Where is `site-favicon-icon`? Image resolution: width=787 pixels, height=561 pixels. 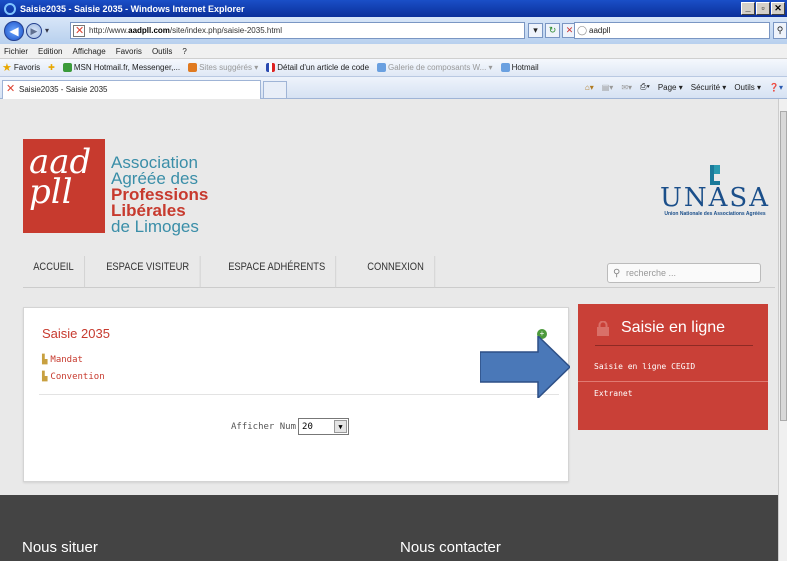 site-favicon-icon is located at coordinates (79, 30).